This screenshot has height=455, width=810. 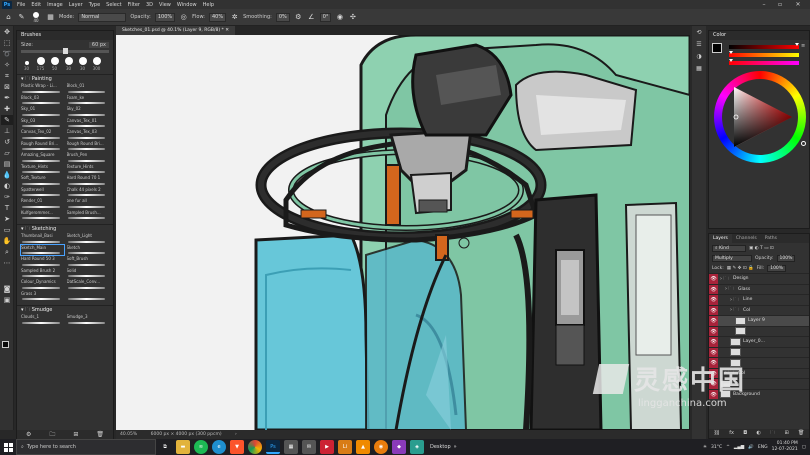 I want to click on vlc-icon: ▲, so click(x=363, y=447).